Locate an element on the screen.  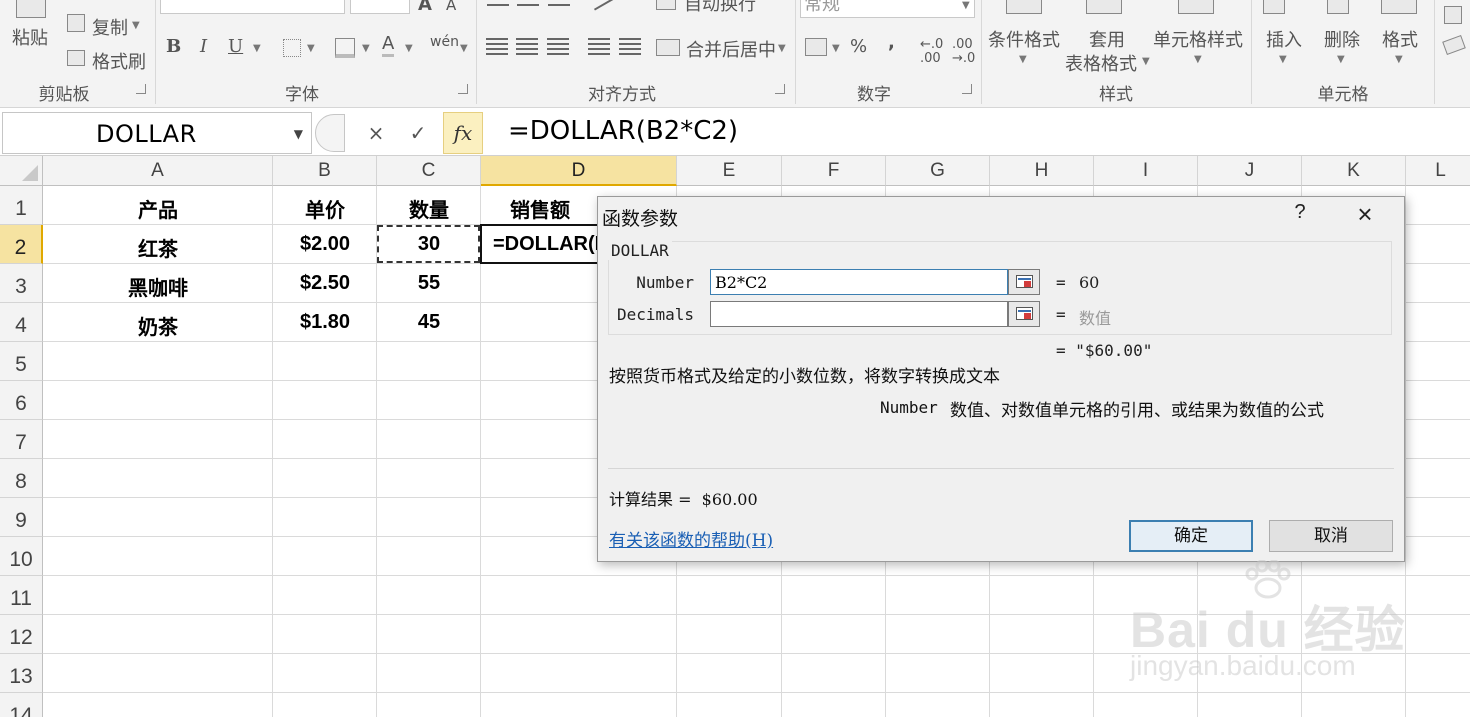
font-color-dropdown-icon: ▼ is located at coordinates (409, 48).